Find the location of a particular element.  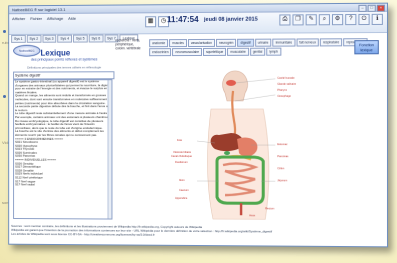

quick-icons: ▦ ◷ is located at coordinates (157, 22).